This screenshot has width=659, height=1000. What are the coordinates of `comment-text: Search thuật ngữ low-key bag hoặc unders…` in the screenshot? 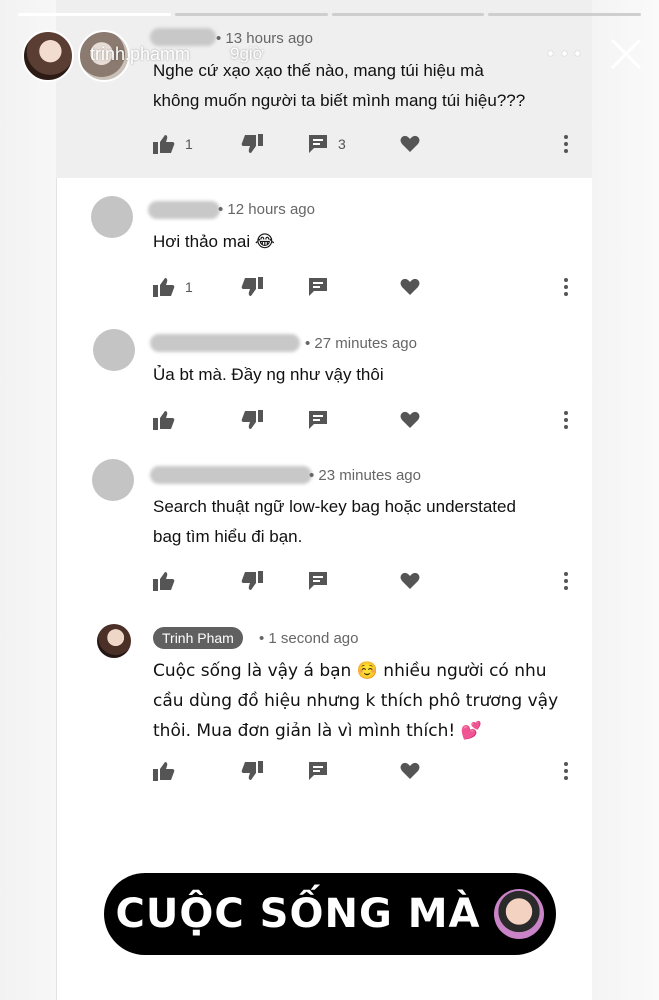 It's located at (334, 521).